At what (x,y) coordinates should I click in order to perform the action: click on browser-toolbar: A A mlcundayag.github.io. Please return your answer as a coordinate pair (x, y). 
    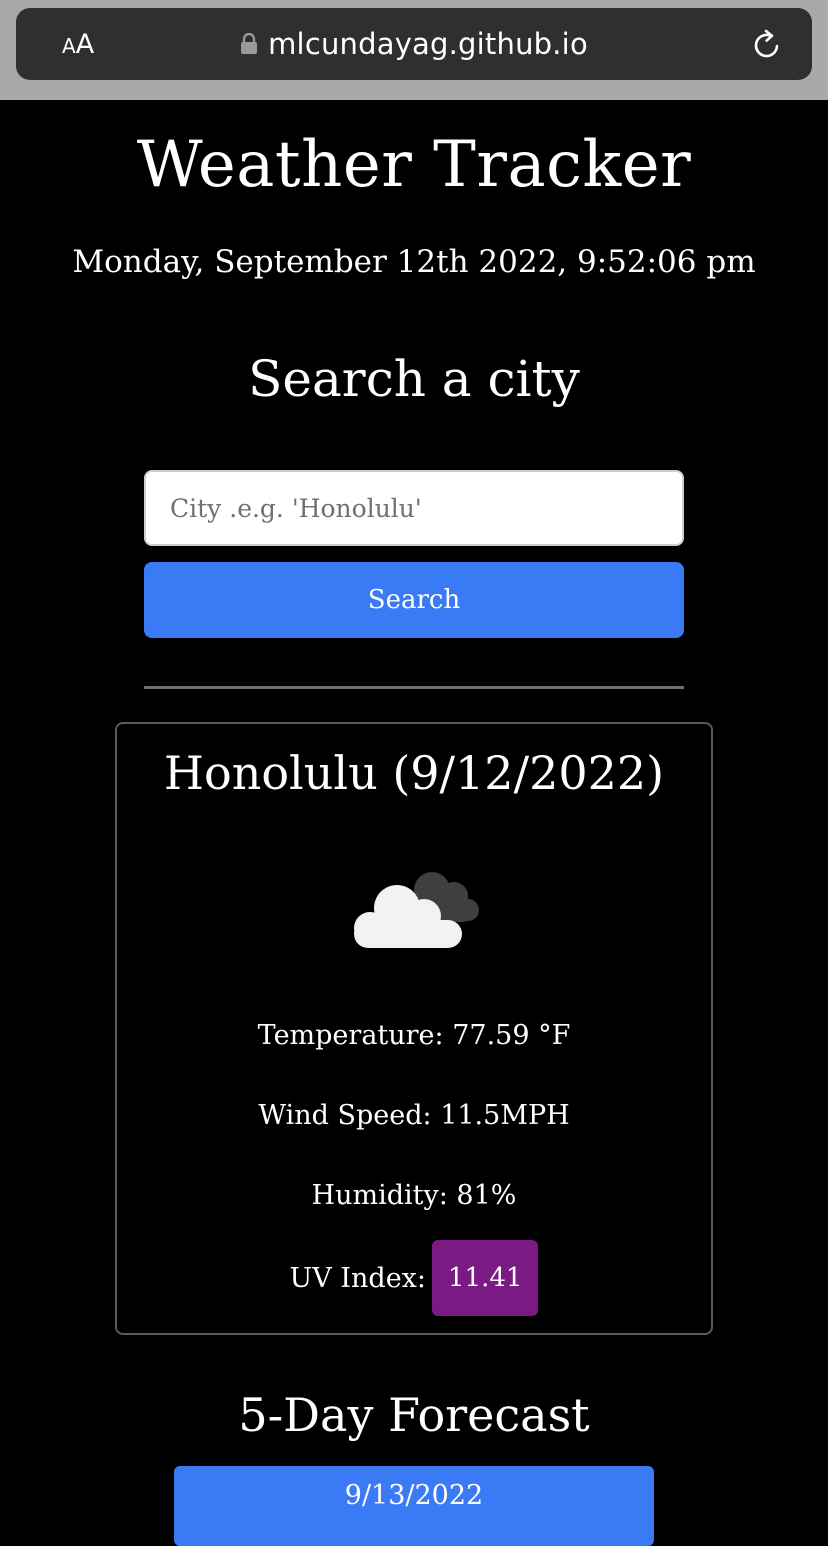
    Looking at the image, I should click on (414, 50).